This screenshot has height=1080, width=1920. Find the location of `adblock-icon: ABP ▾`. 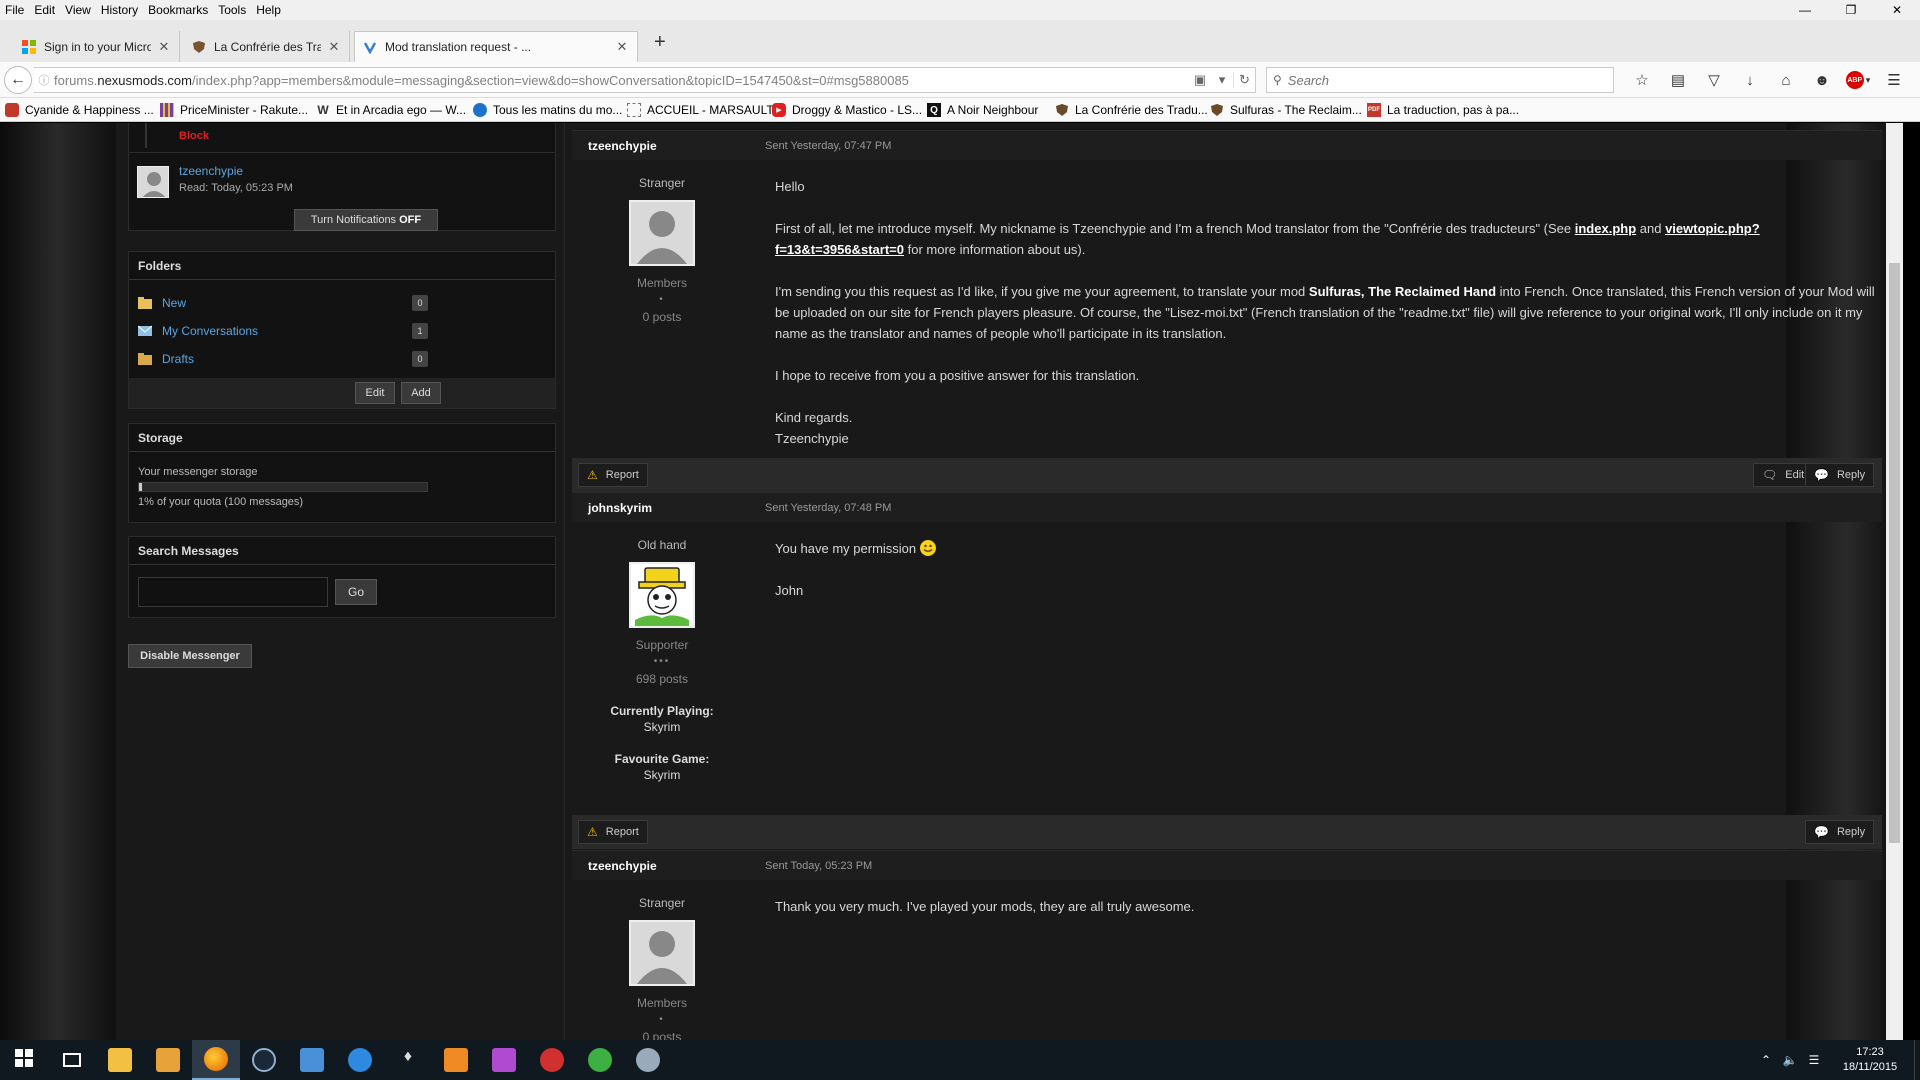

adblock-icon: ABP ▾ is located at coordinates (1858, 80).